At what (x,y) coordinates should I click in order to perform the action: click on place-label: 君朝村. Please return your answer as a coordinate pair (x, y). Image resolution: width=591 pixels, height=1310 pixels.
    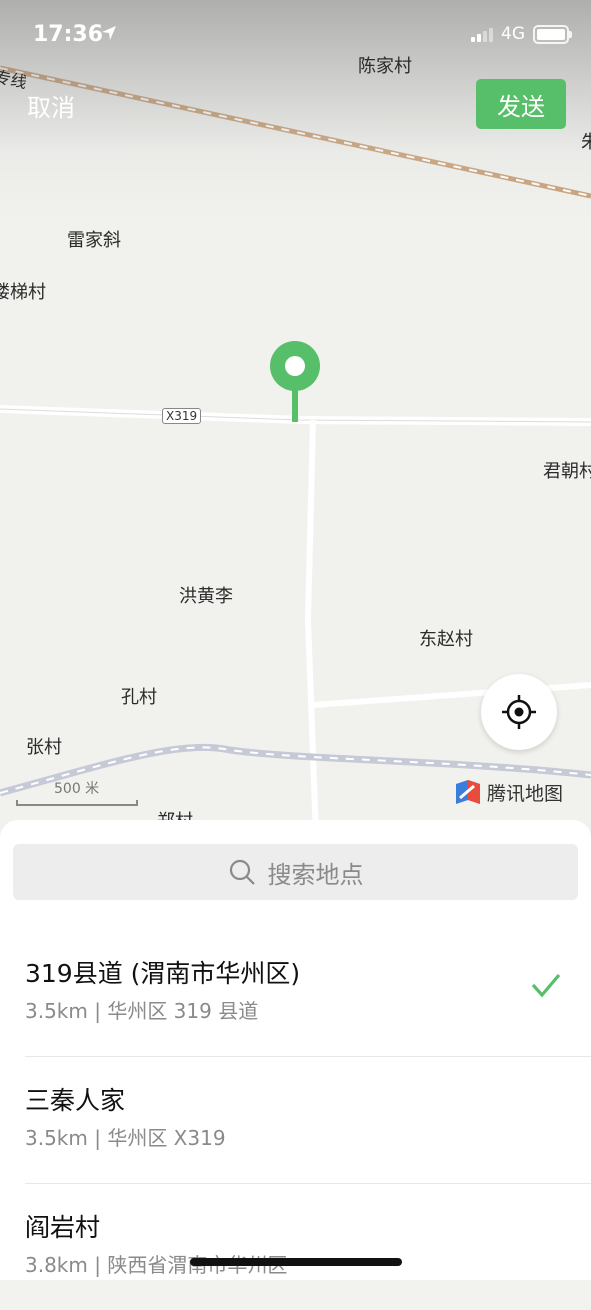
    Looking at the image, I should click on (567, 471).